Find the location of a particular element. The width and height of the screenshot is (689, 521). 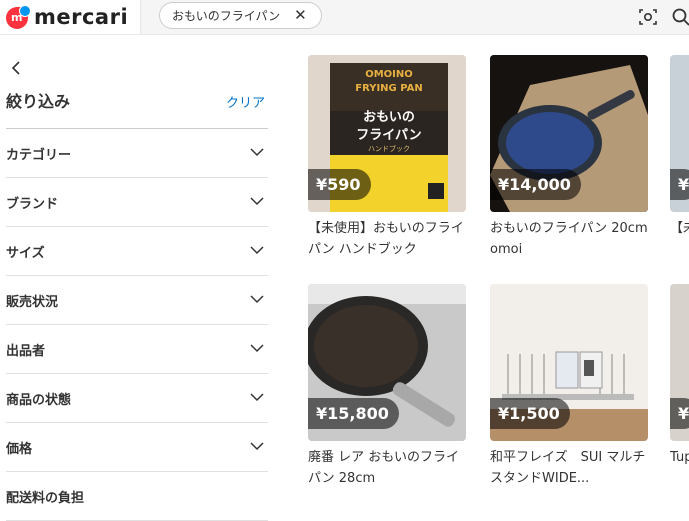

filter-shipping: 配送料の負担 is located at coordinates (137, 496).